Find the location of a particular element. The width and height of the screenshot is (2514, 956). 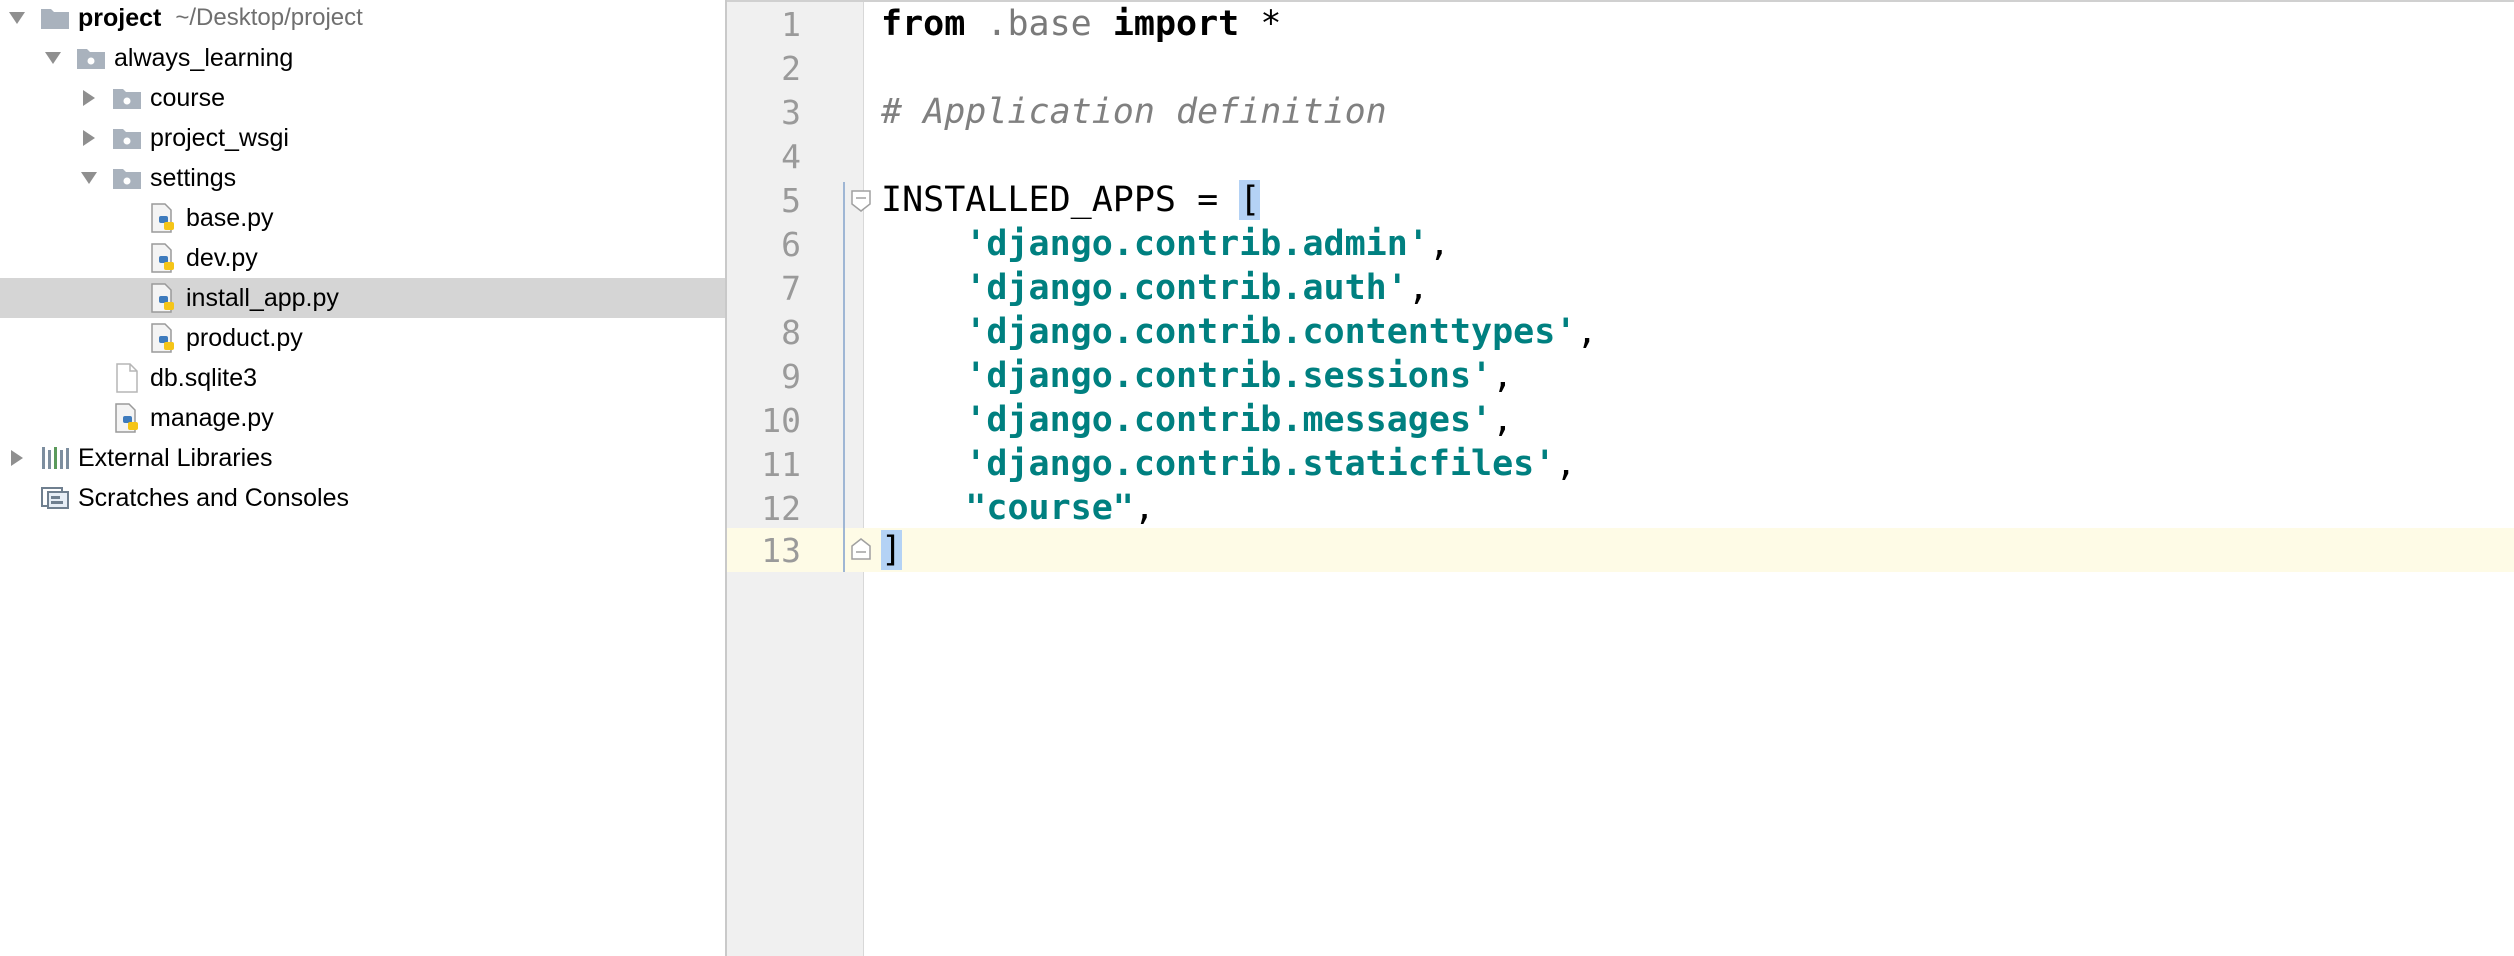

tree-item-product-py: product.py is located at coordinates (362, 338).